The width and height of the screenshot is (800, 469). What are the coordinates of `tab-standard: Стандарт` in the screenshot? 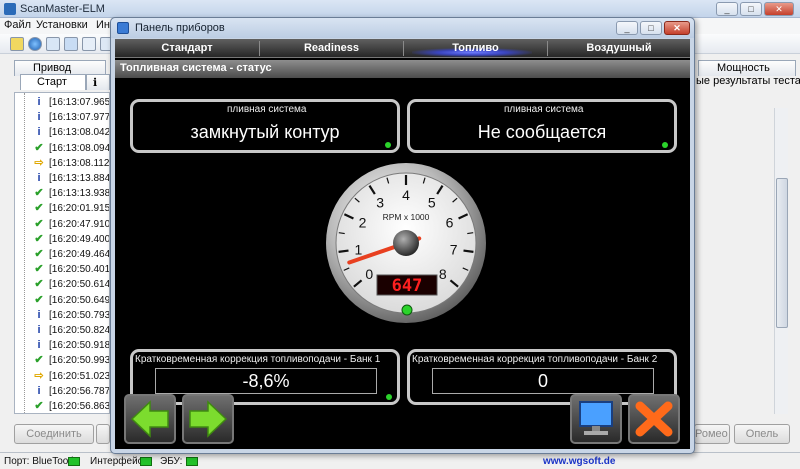 It's located at (187, 48).